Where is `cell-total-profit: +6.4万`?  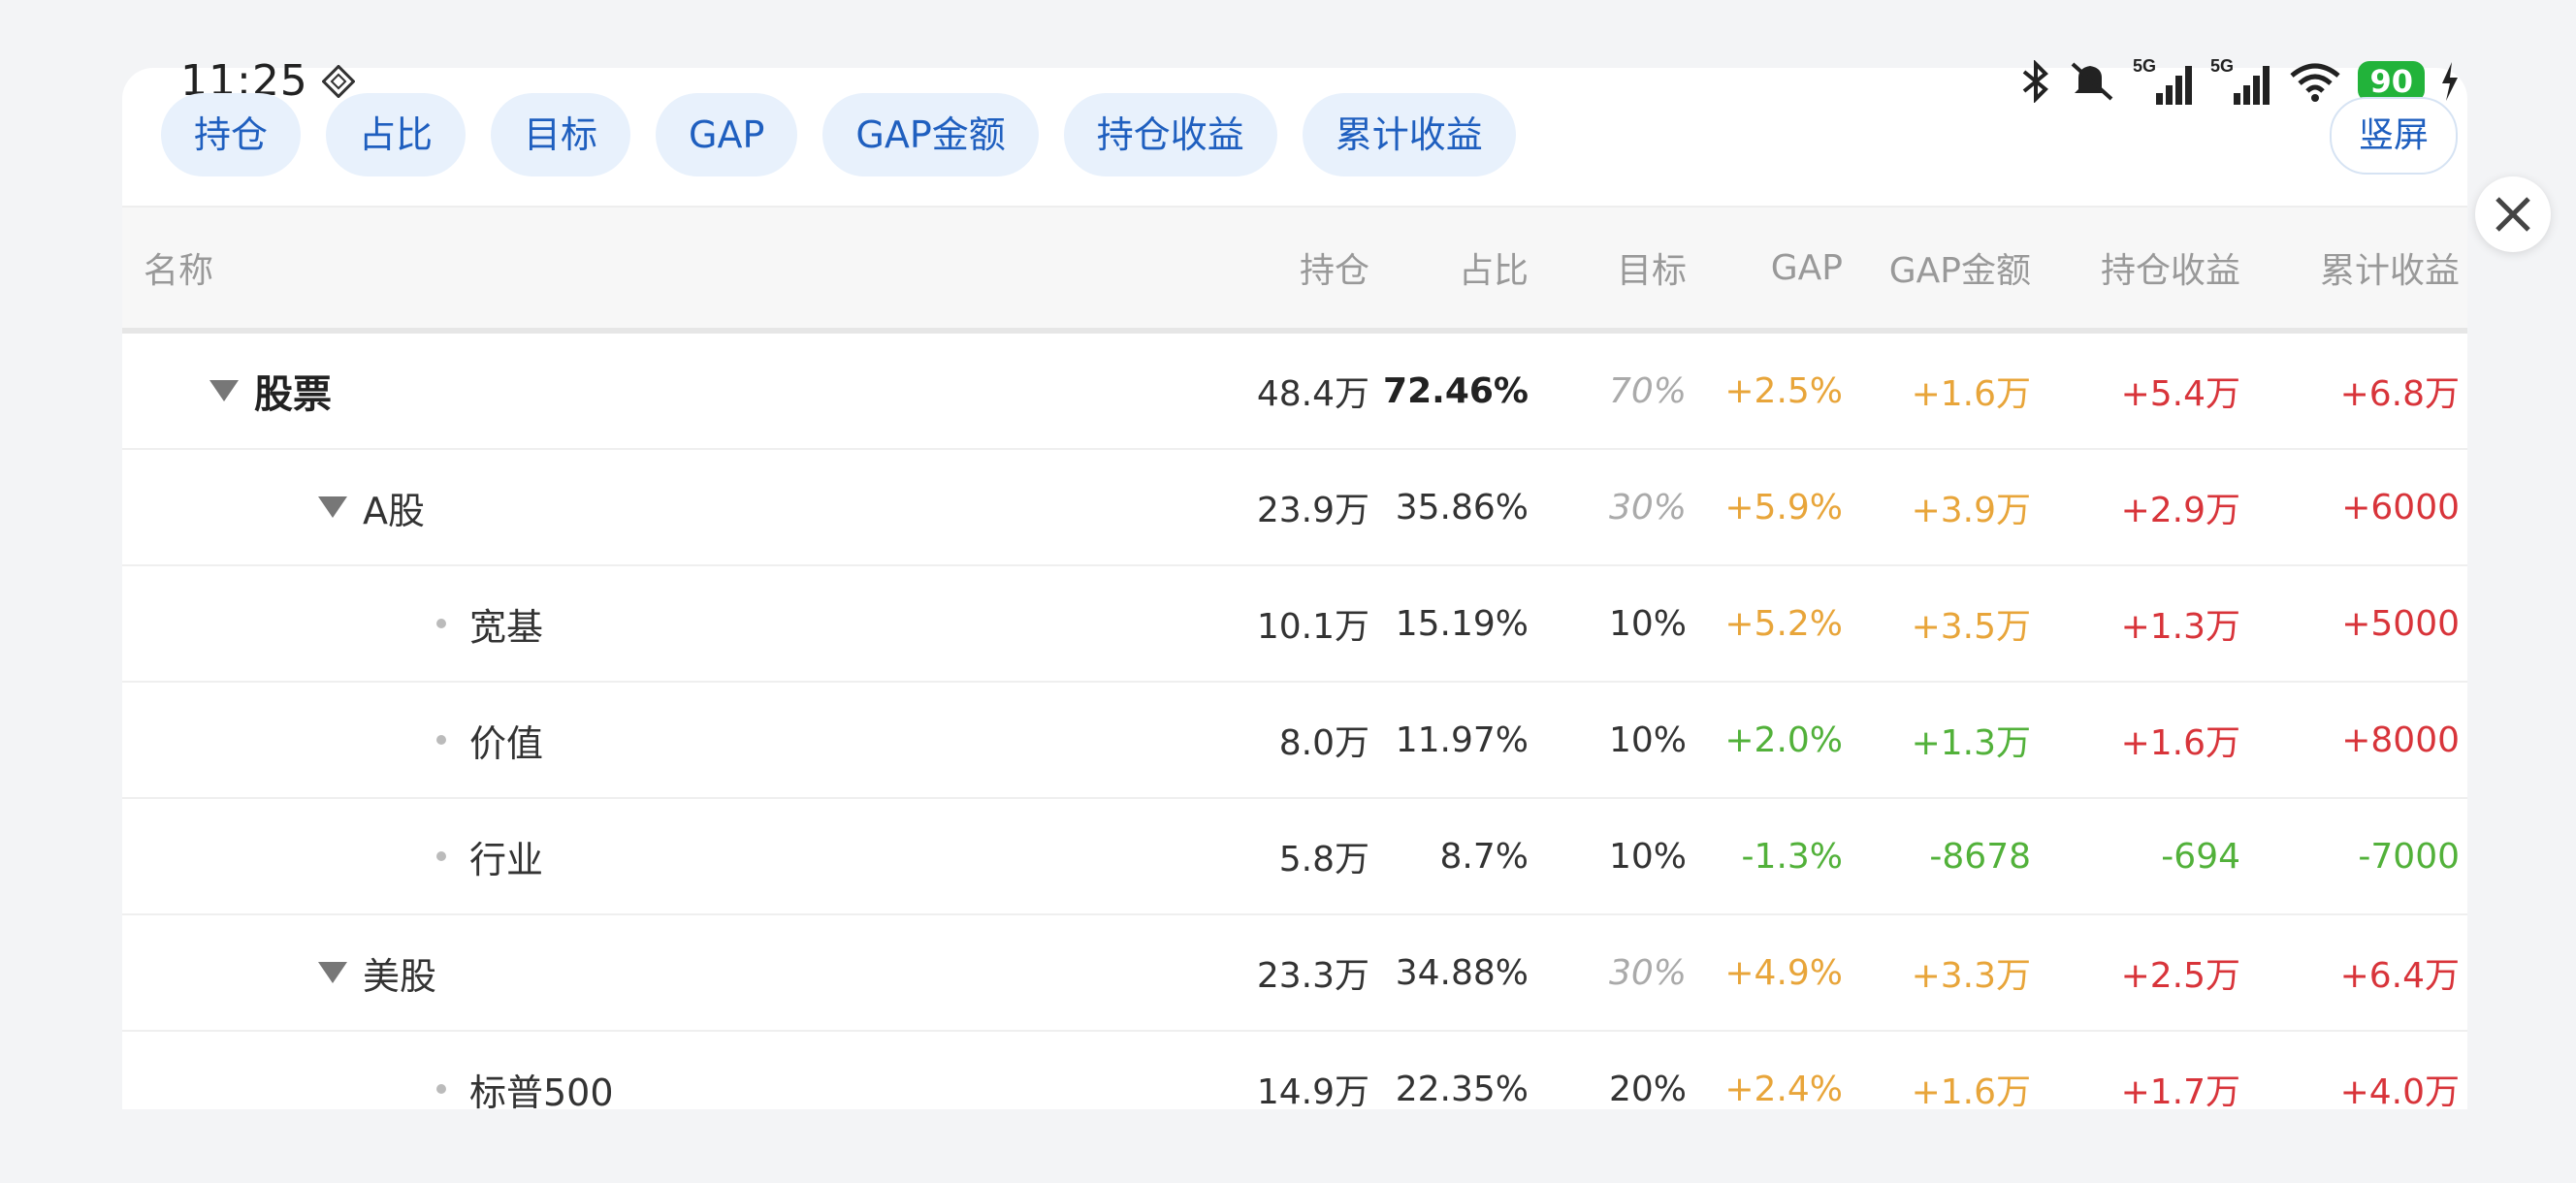 cell-total-profit: +6.4万 is located at coordinates (2399, 976).